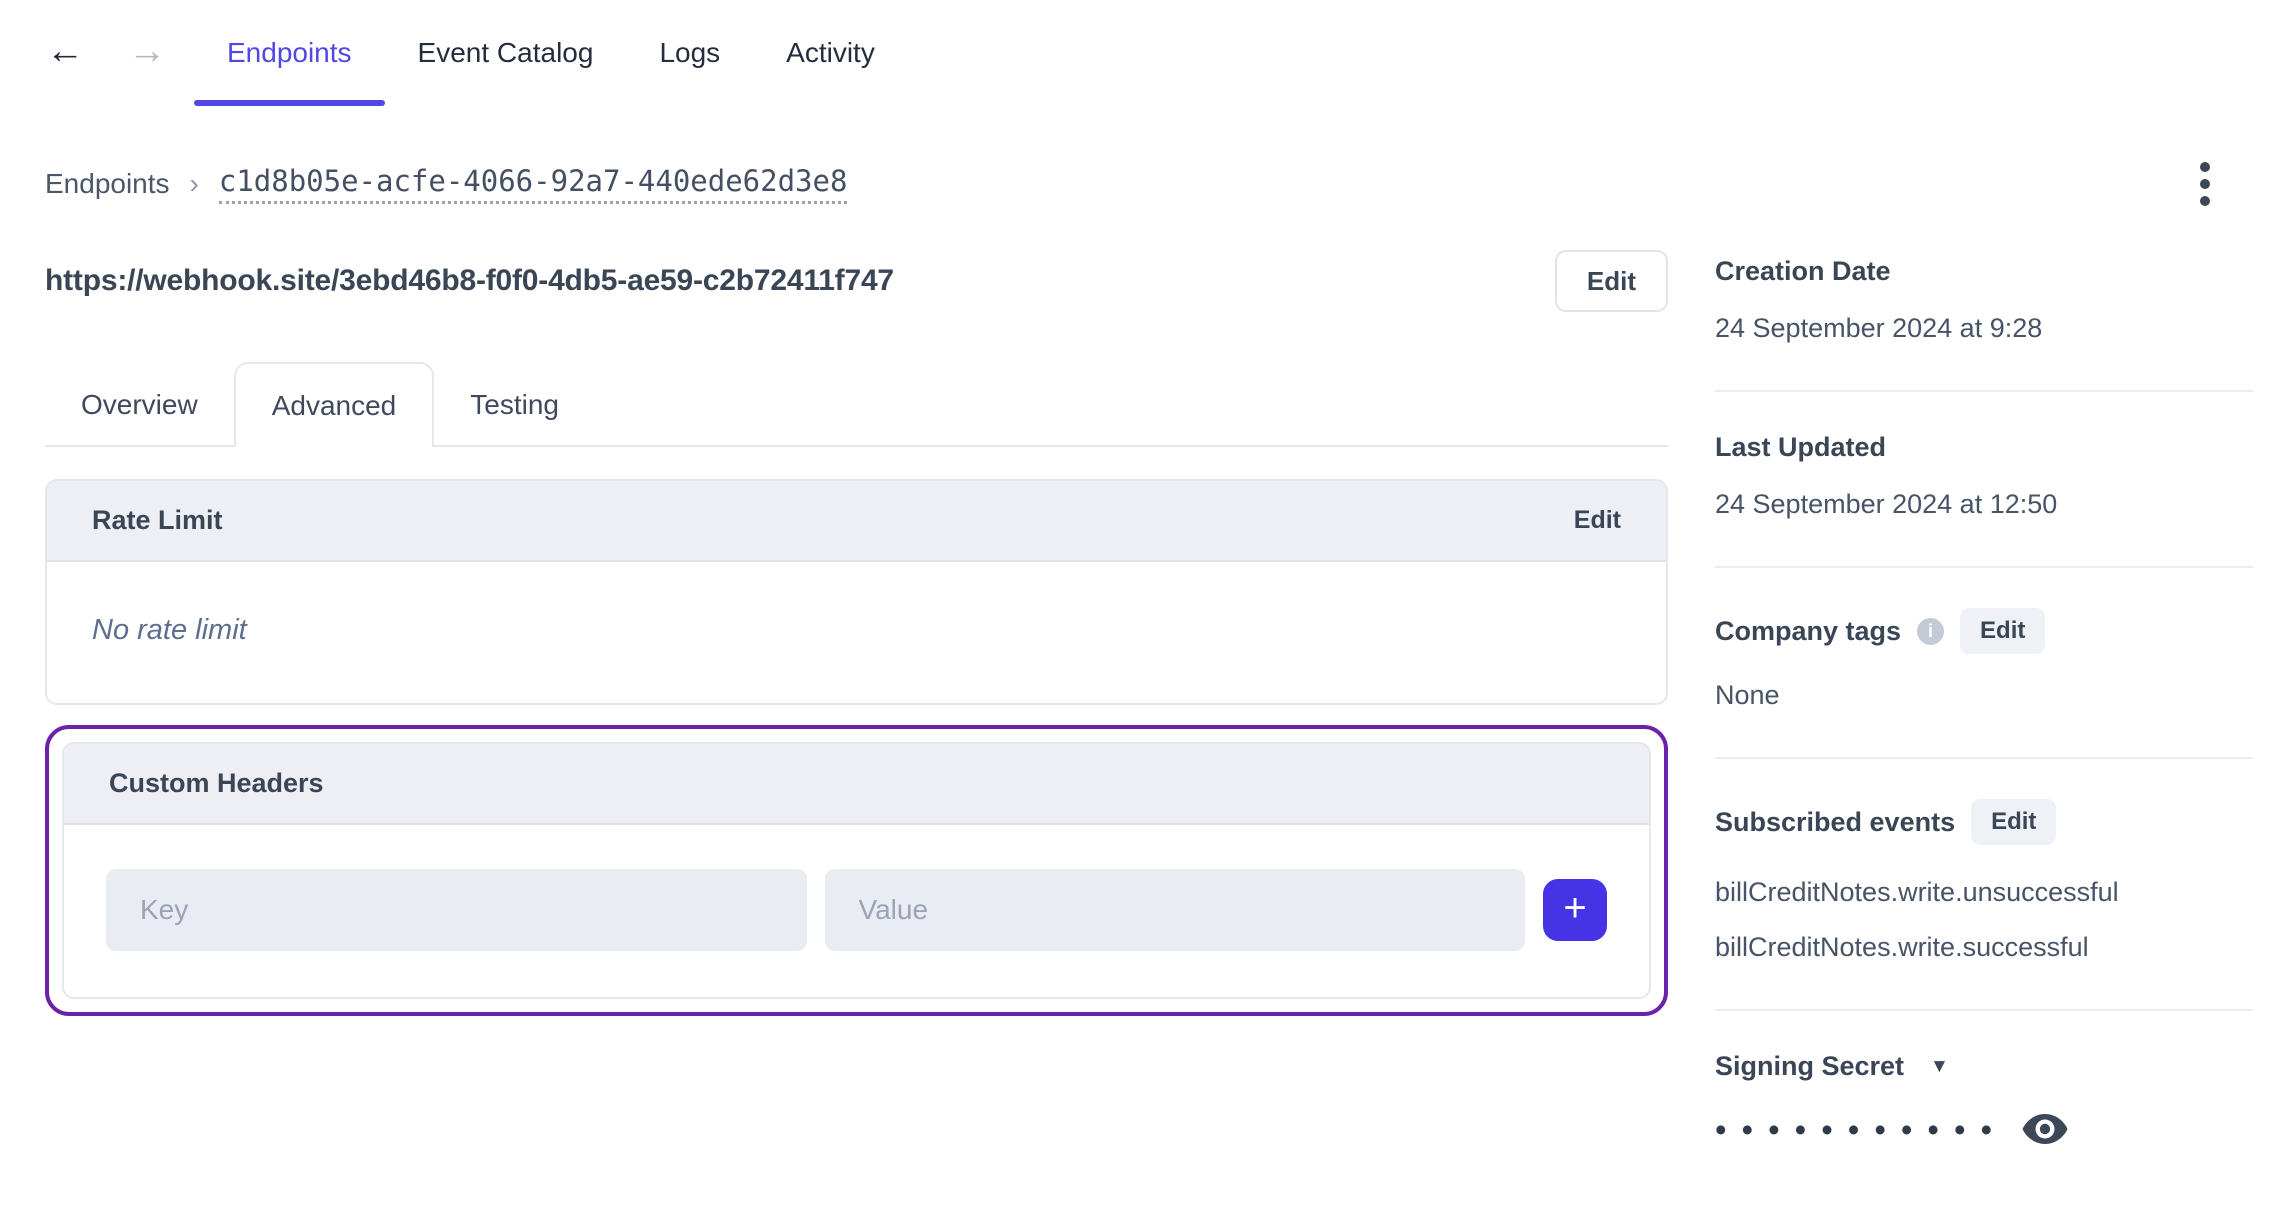  Describe the element at coordinates (533, 184) in the screenshot. I see `breadcrumb-endpoint-id: c1d8b05e-acfe-4066-92a7-440ede62d3e8` at that location.